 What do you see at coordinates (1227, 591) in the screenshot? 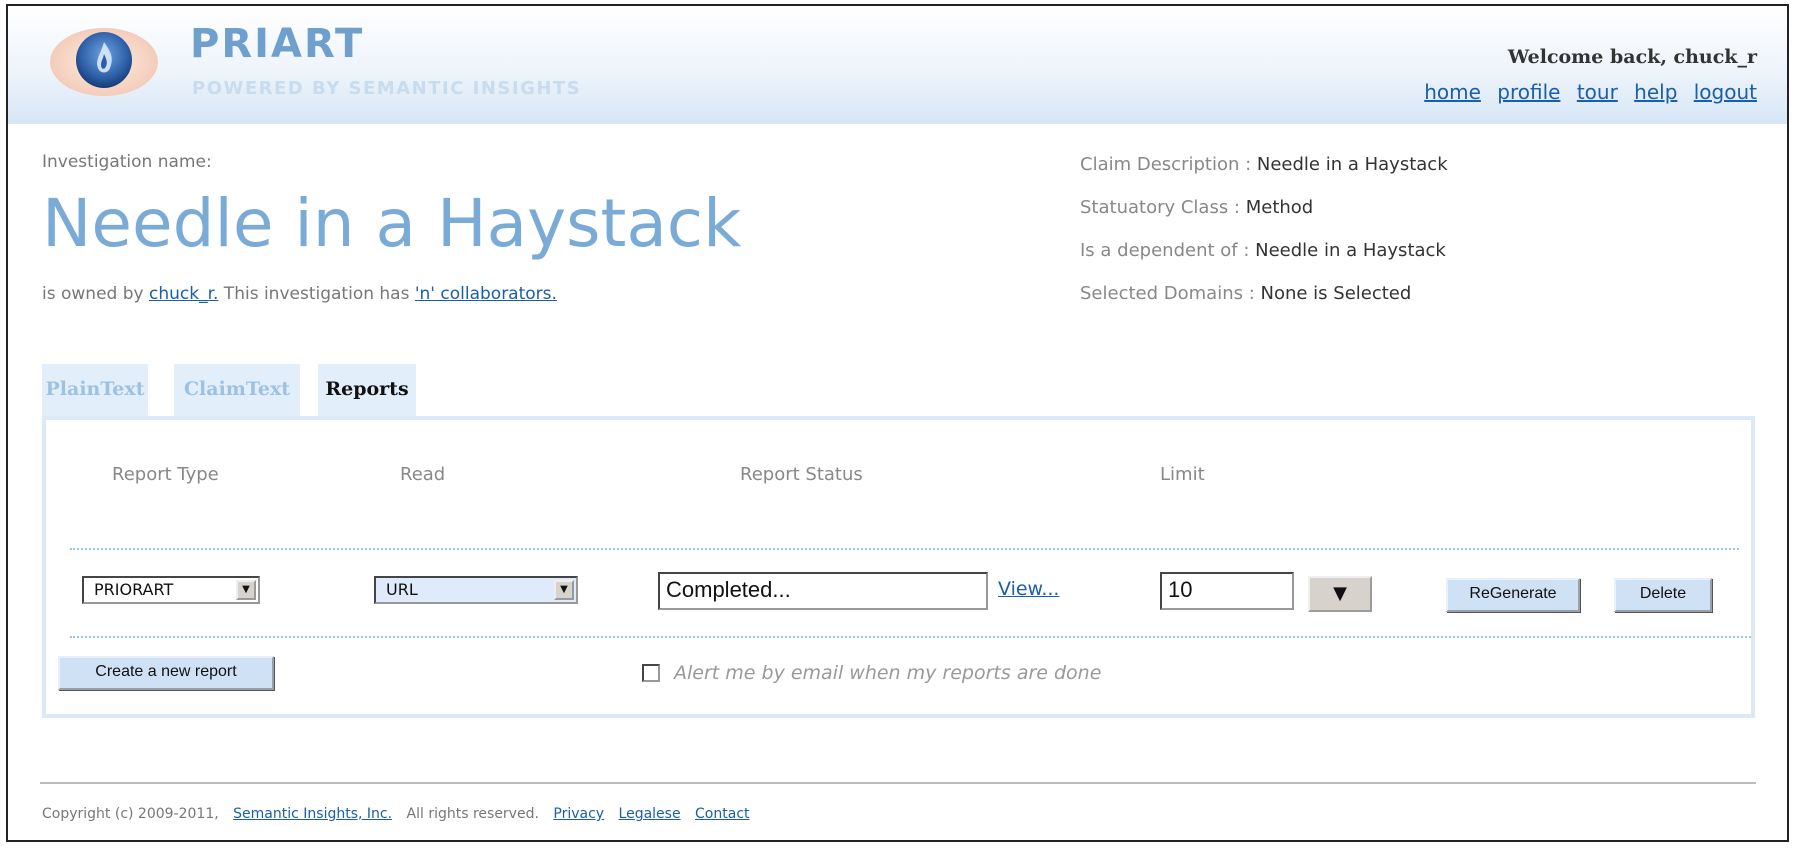
I see `limit-field: 10` at bounding box center [1227, 591].